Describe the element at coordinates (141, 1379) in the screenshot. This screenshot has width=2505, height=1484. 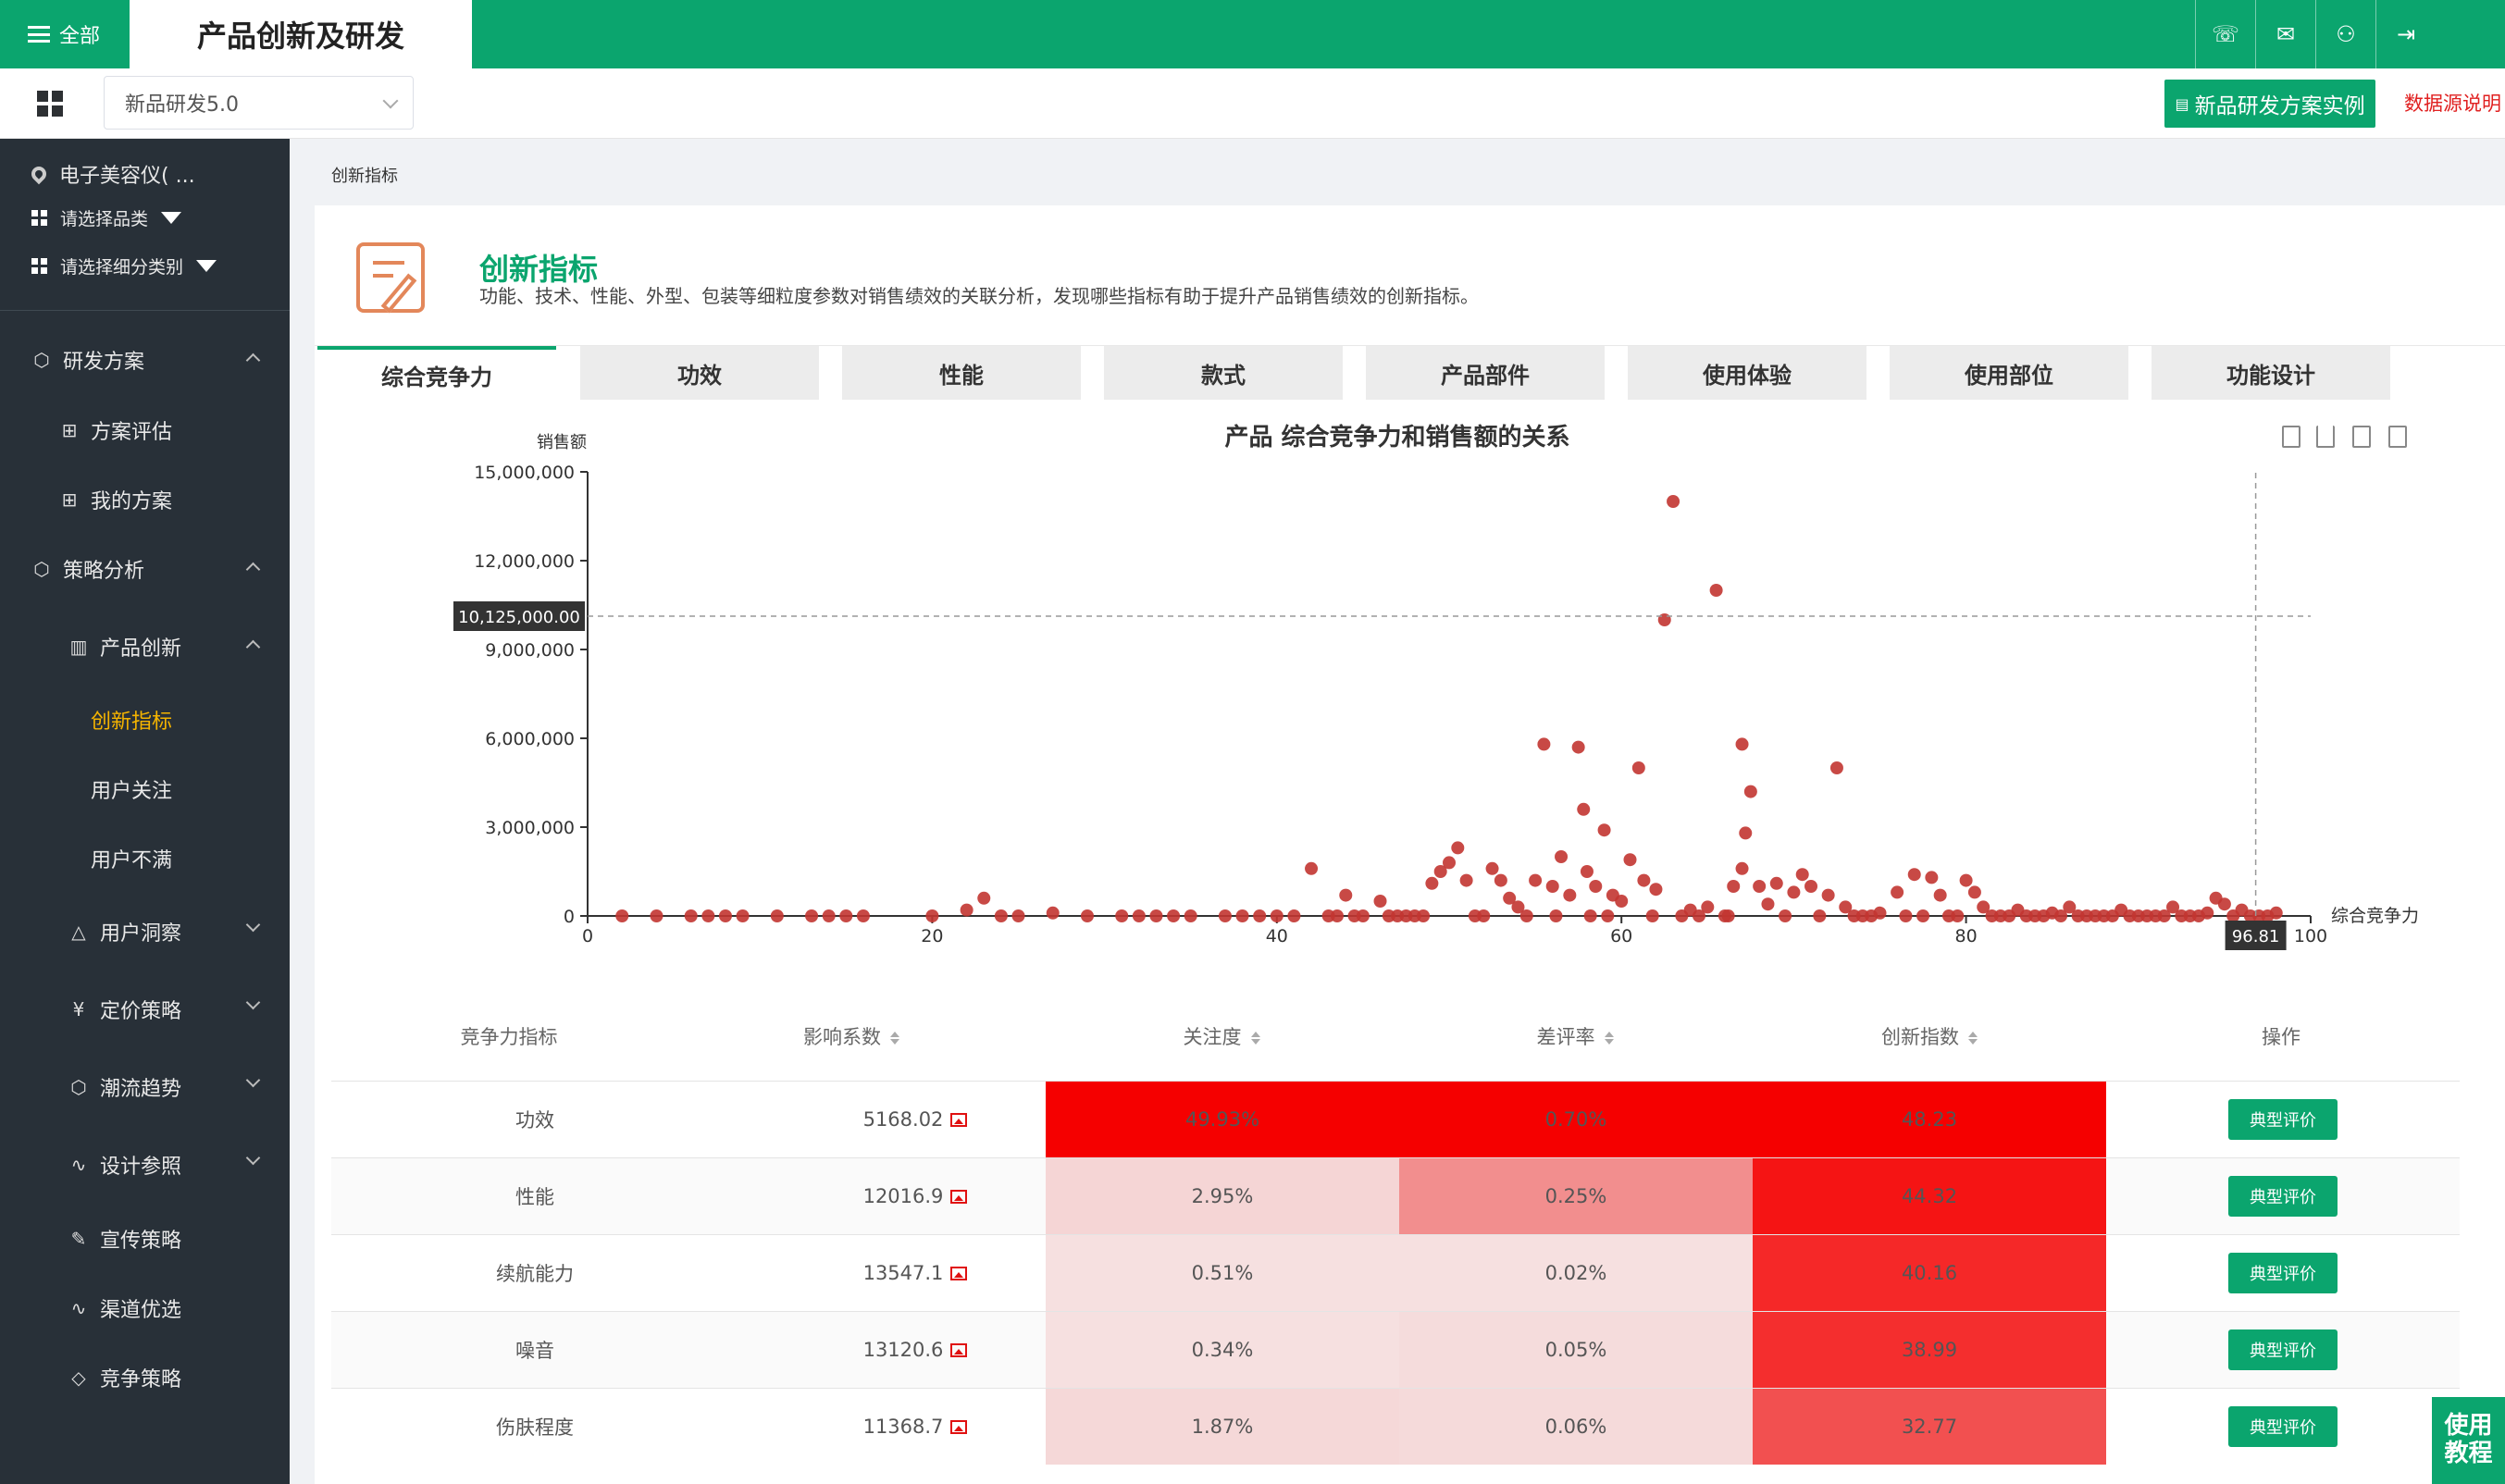
I see `sidebar-item-label: 竞争策略` at that location.